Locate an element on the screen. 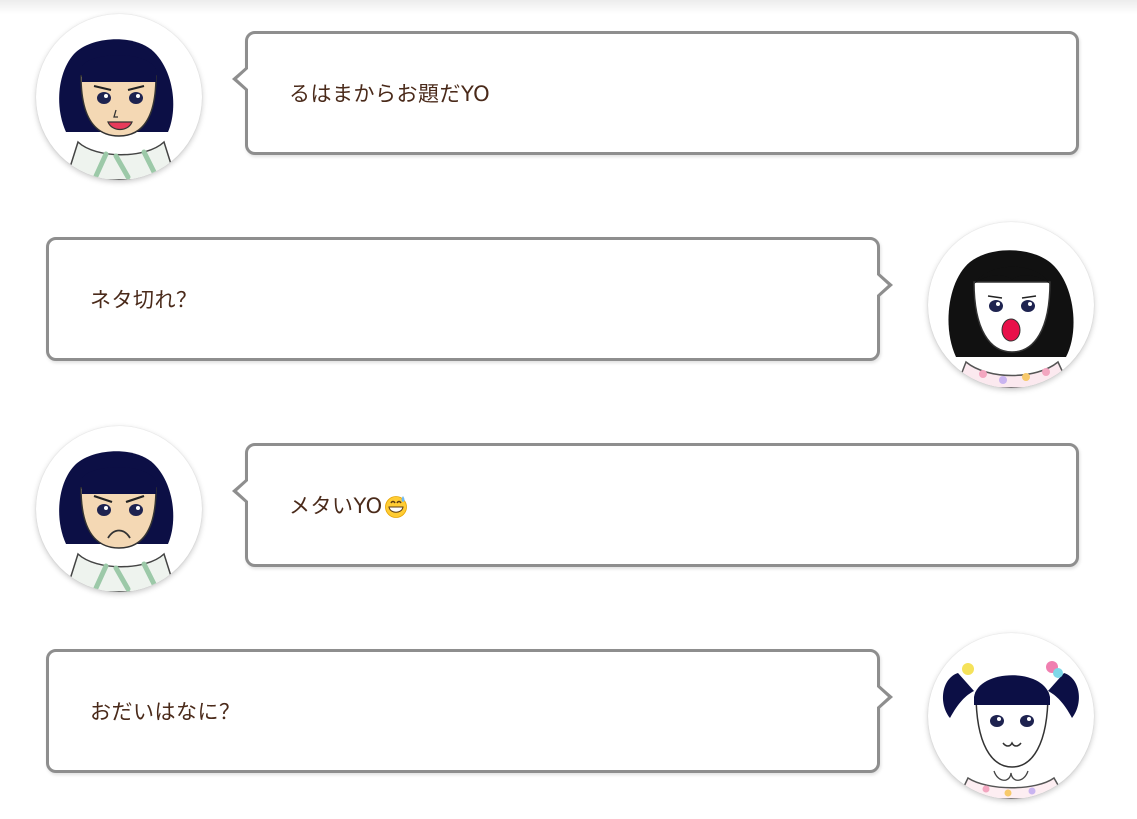 The height and width of the screenshot is (819, 1137). top-shadow-bar is located at coordinates (568, 7).